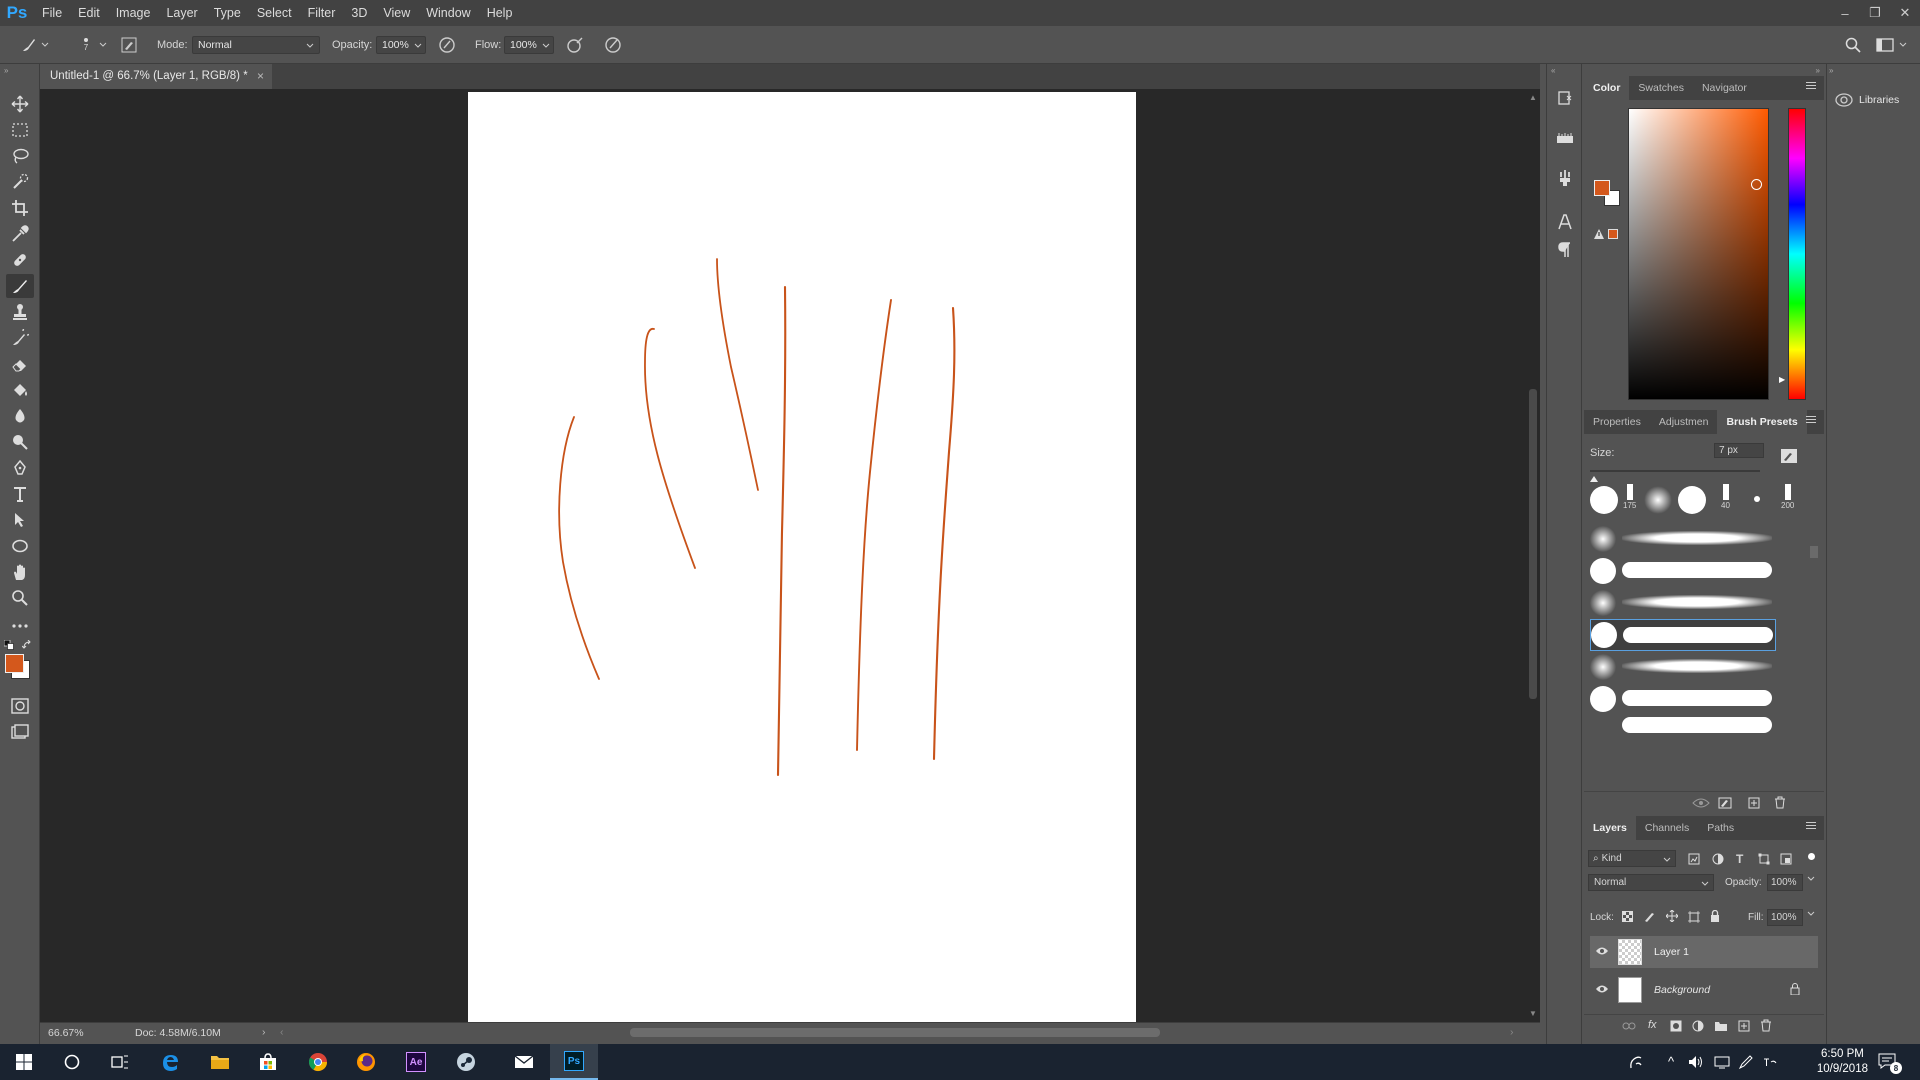 This screenshot has height=1080, width=1920. Describe the element at coordinates (1636, 1062) in the screenshot. I see `pen-workspace-icon` at that location.